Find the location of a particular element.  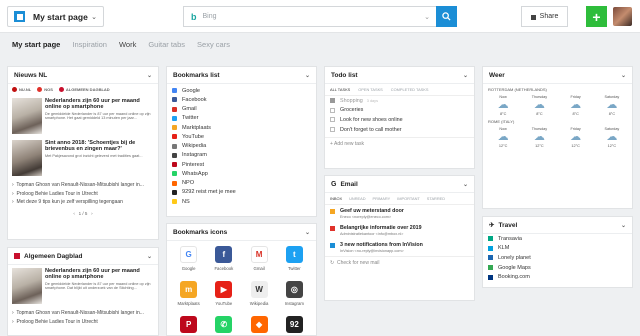

bookmark-label: Gmail is located at coordinates (189, 109).